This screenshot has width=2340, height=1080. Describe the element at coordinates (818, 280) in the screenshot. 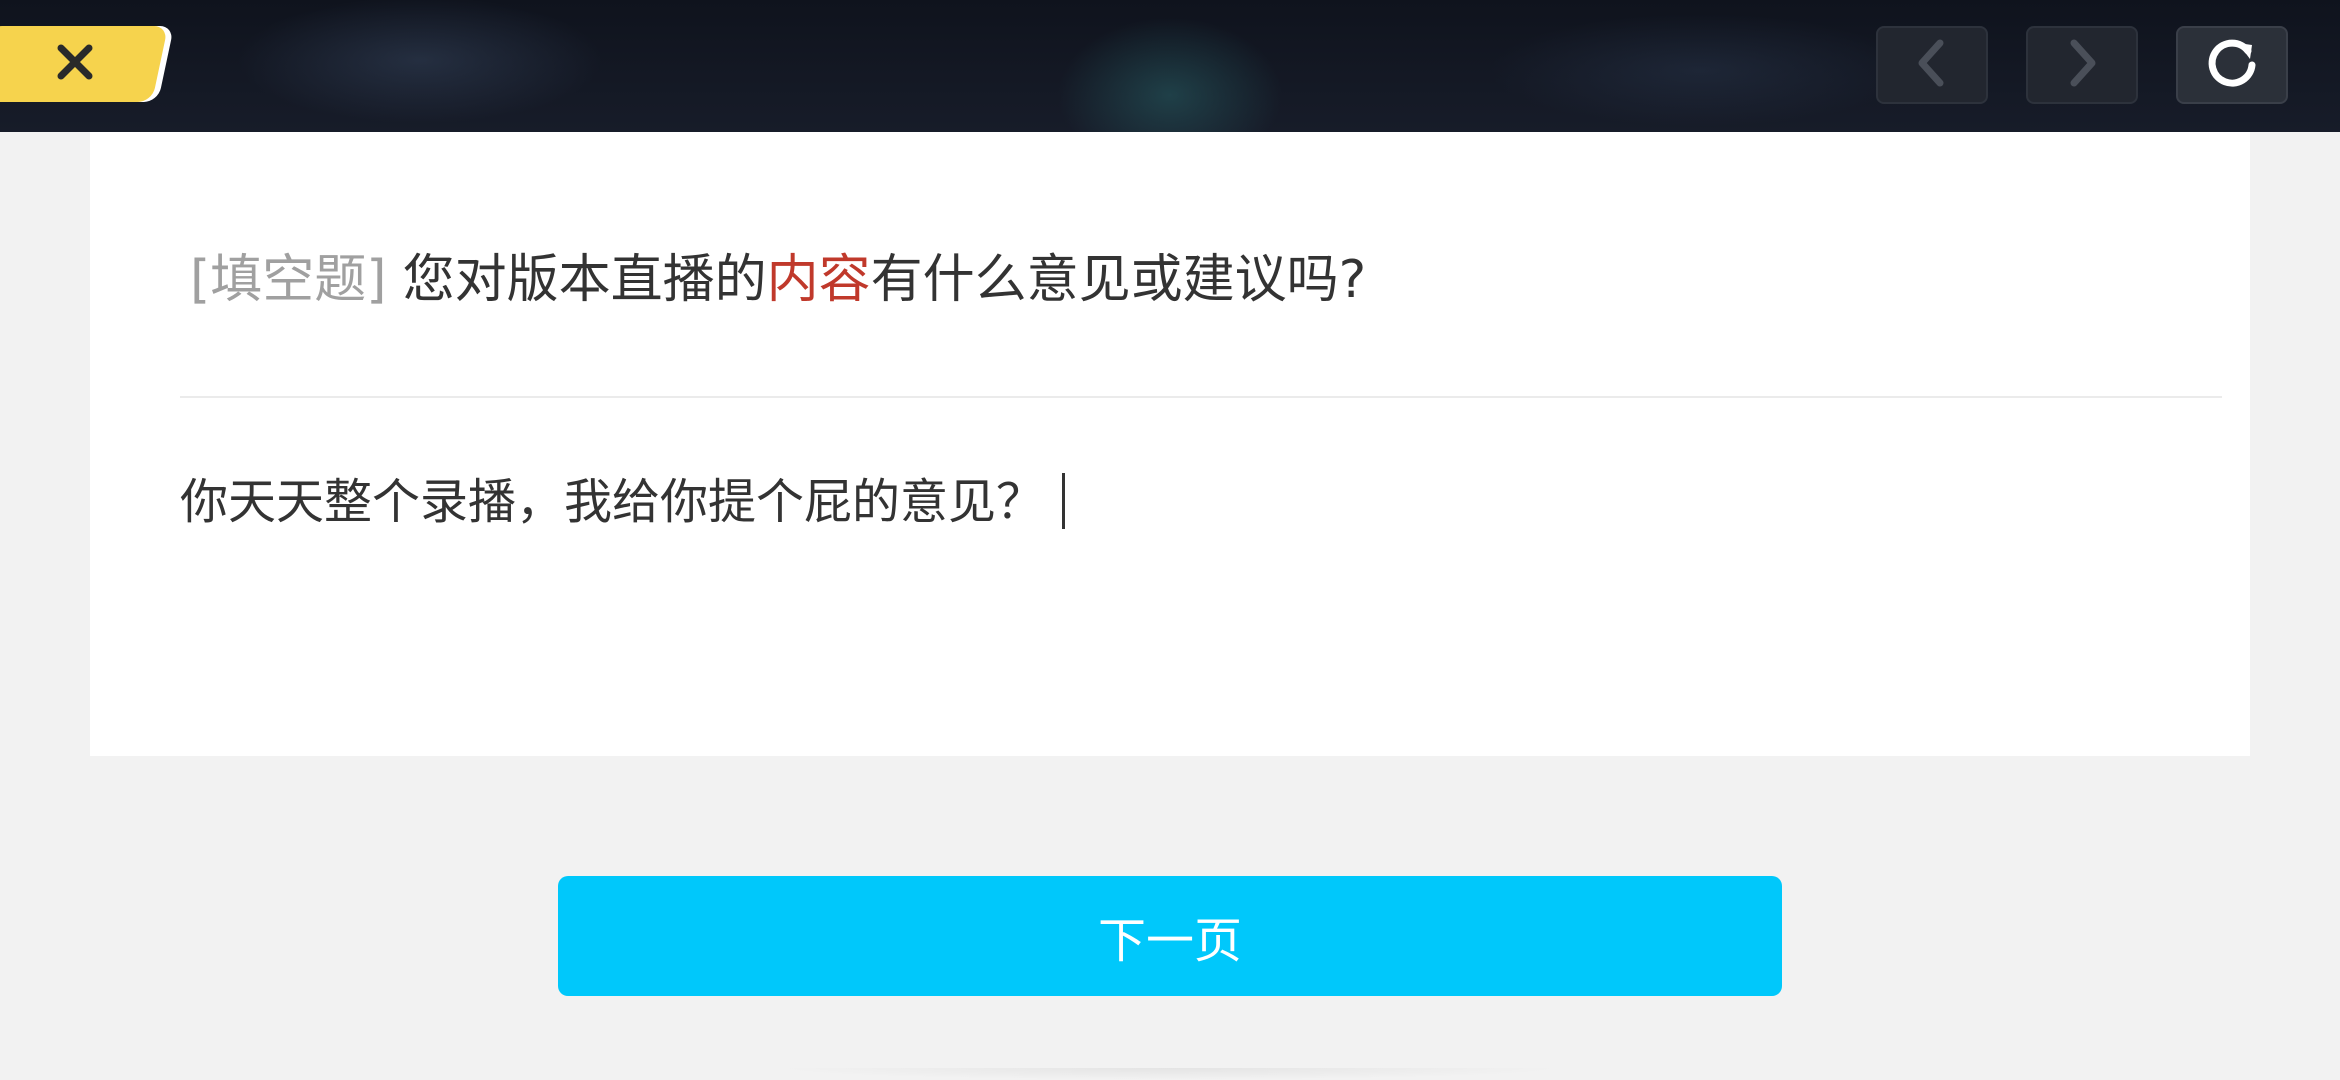

I see `question-text-highlight: 内容` at that location.